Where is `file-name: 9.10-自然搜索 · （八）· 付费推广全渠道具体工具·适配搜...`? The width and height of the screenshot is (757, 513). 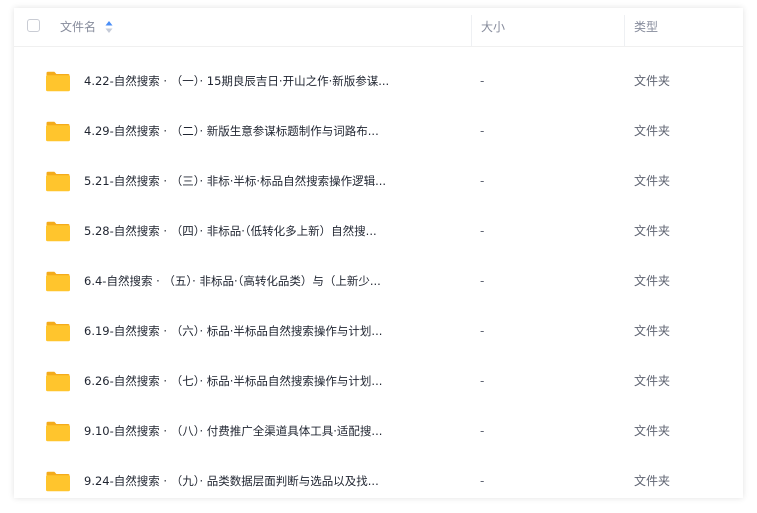
file-name: 9.10-自然搜索 · （八）· 付费推广全渠道具体工具·适配搜... is located at coordinates (233, 431).